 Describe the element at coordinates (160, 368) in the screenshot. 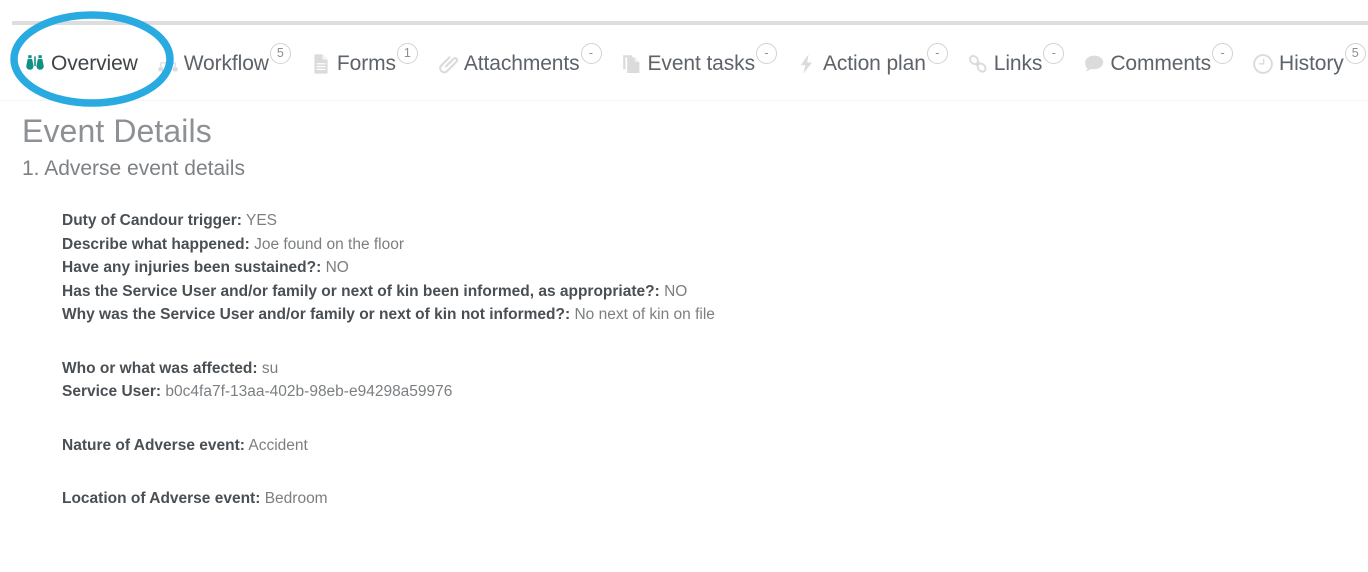

I see `field-label: Who or what was affected:` at that location.